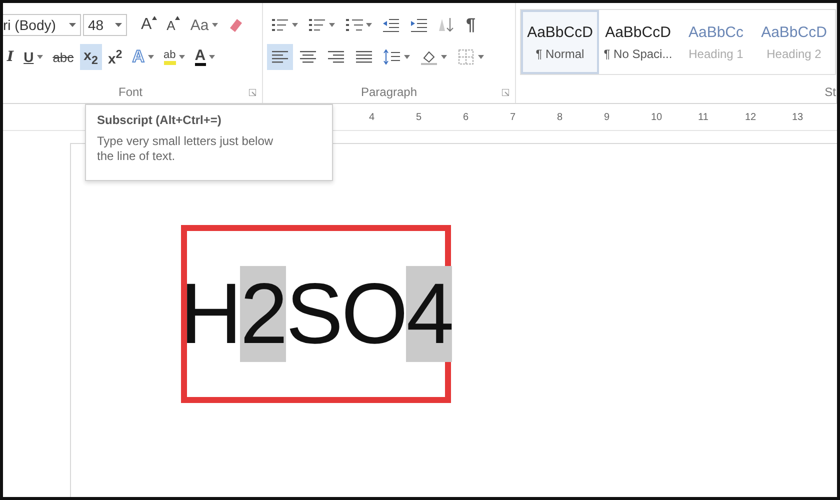 The image size is (840, 500). What do you see at coordinates (115, 57) in the screenshot?
I see `superscript-button: x$^{2}$` at bounding box center [115, 57].